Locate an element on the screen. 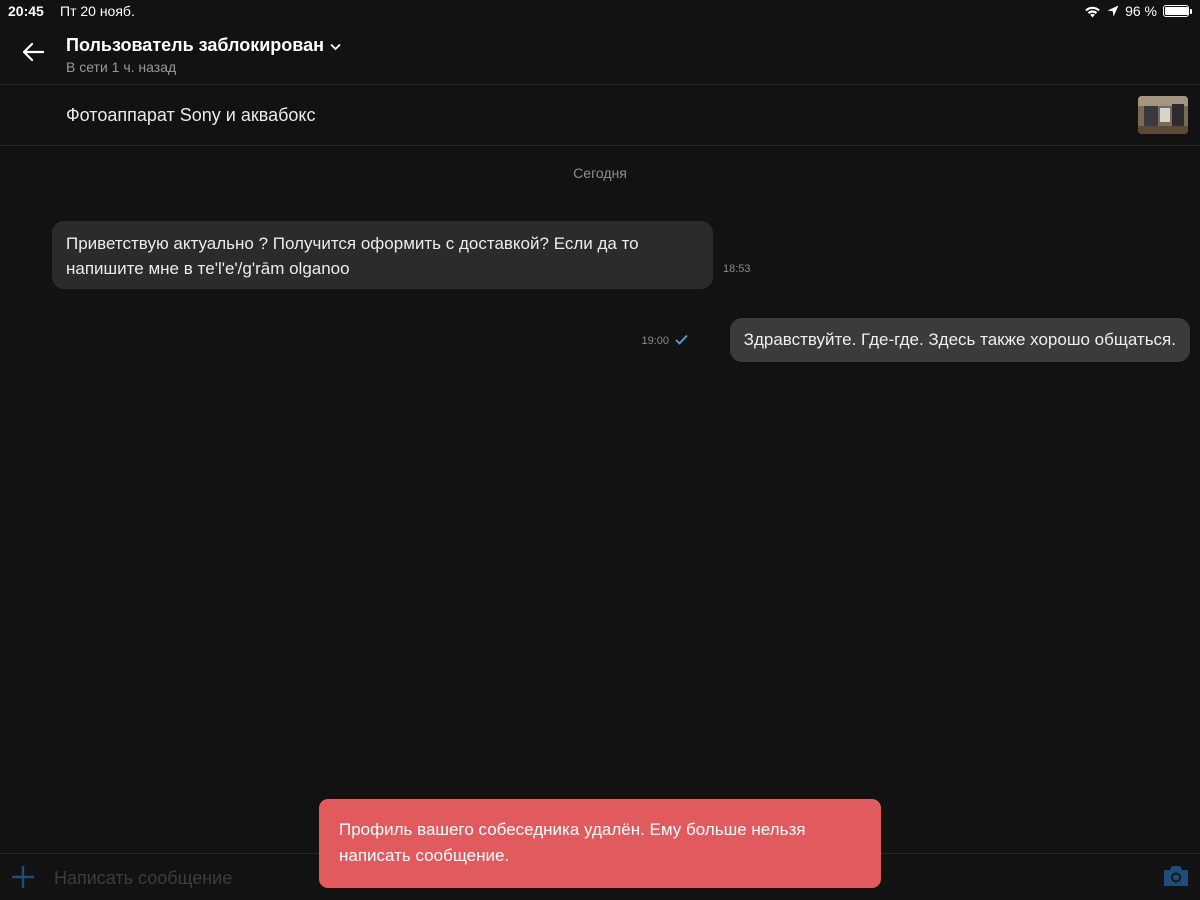 Image resolution: width=1200 pixels, height=900 pixels. status-date: Пт 20 нояб. is located at coordinates (97, 11).